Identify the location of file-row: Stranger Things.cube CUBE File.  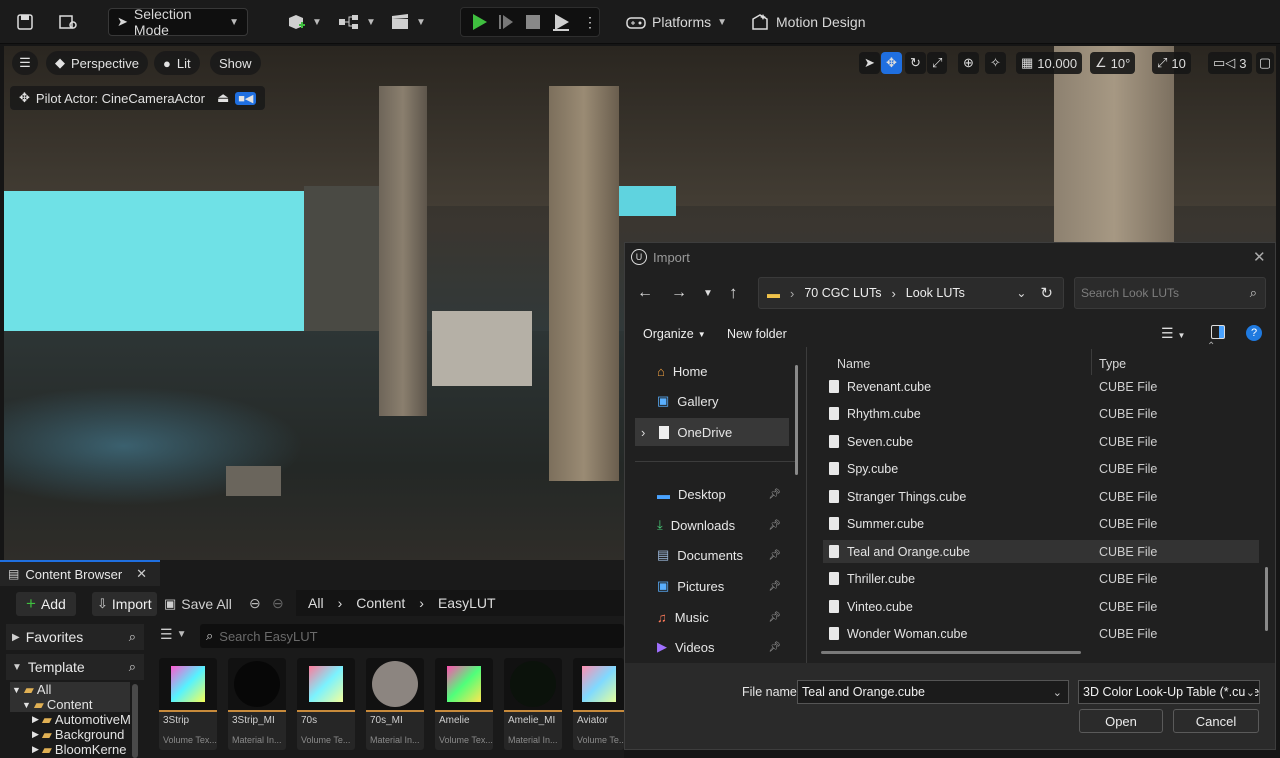
(1041, 496).